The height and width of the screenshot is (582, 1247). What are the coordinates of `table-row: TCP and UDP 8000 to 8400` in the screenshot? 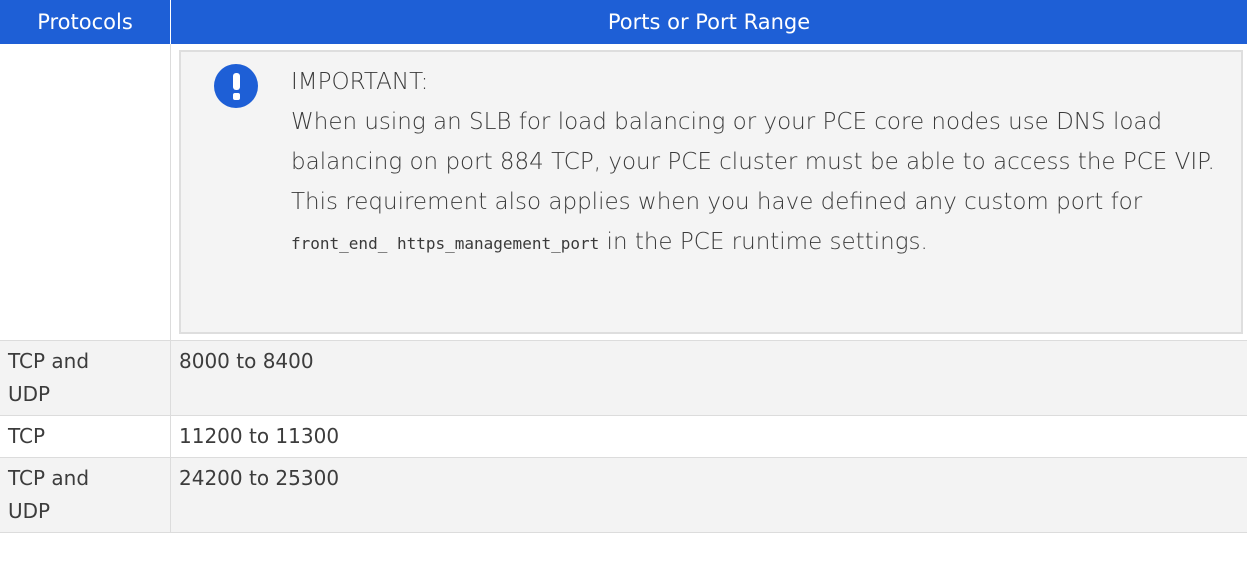 It's located at (623, 378).